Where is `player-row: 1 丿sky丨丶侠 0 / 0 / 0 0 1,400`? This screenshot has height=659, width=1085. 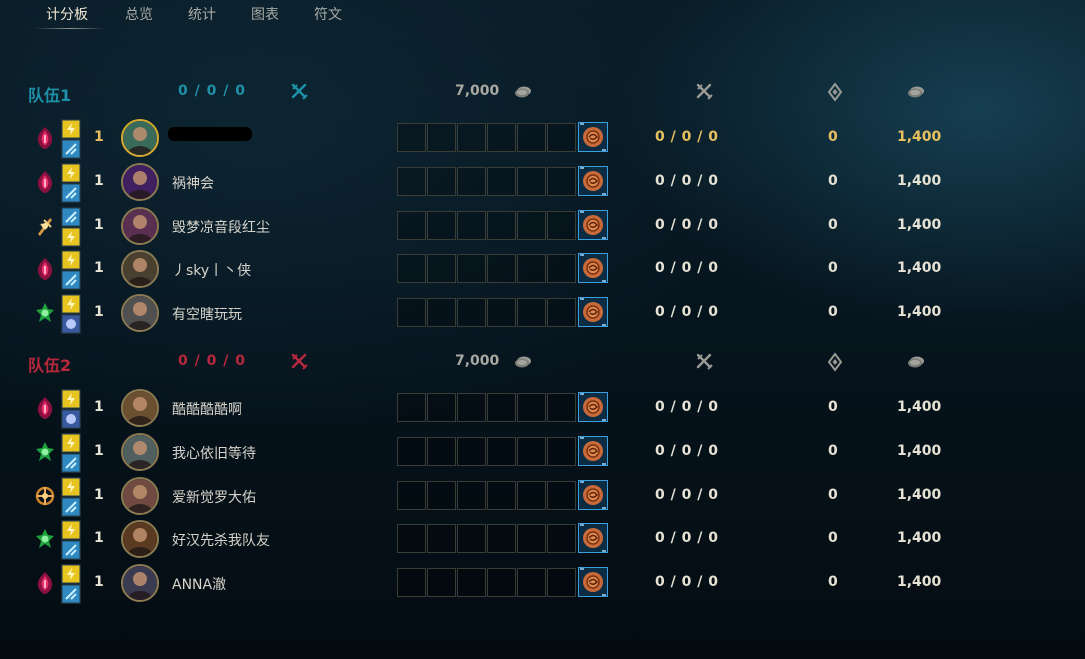
player-row: 1 丿sky丨丶侠 0 / 0 / 0 0 1,400 is located at coordinates (542, 269).